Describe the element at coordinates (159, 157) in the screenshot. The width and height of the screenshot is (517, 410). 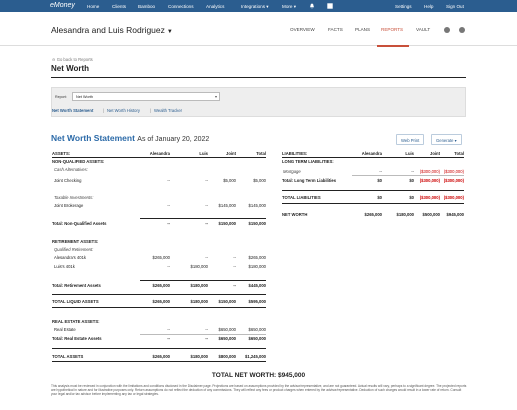
I see `assets-header-rule` at that location.